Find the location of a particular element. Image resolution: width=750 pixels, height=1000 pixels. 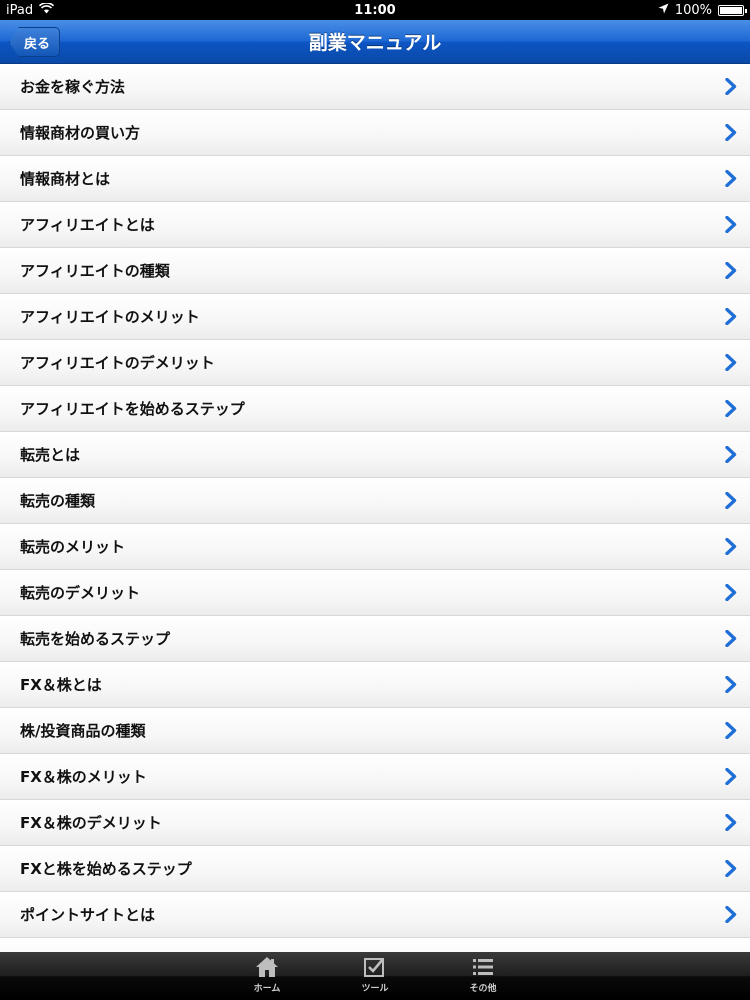

home-icon is located at coordinates (267, 967).